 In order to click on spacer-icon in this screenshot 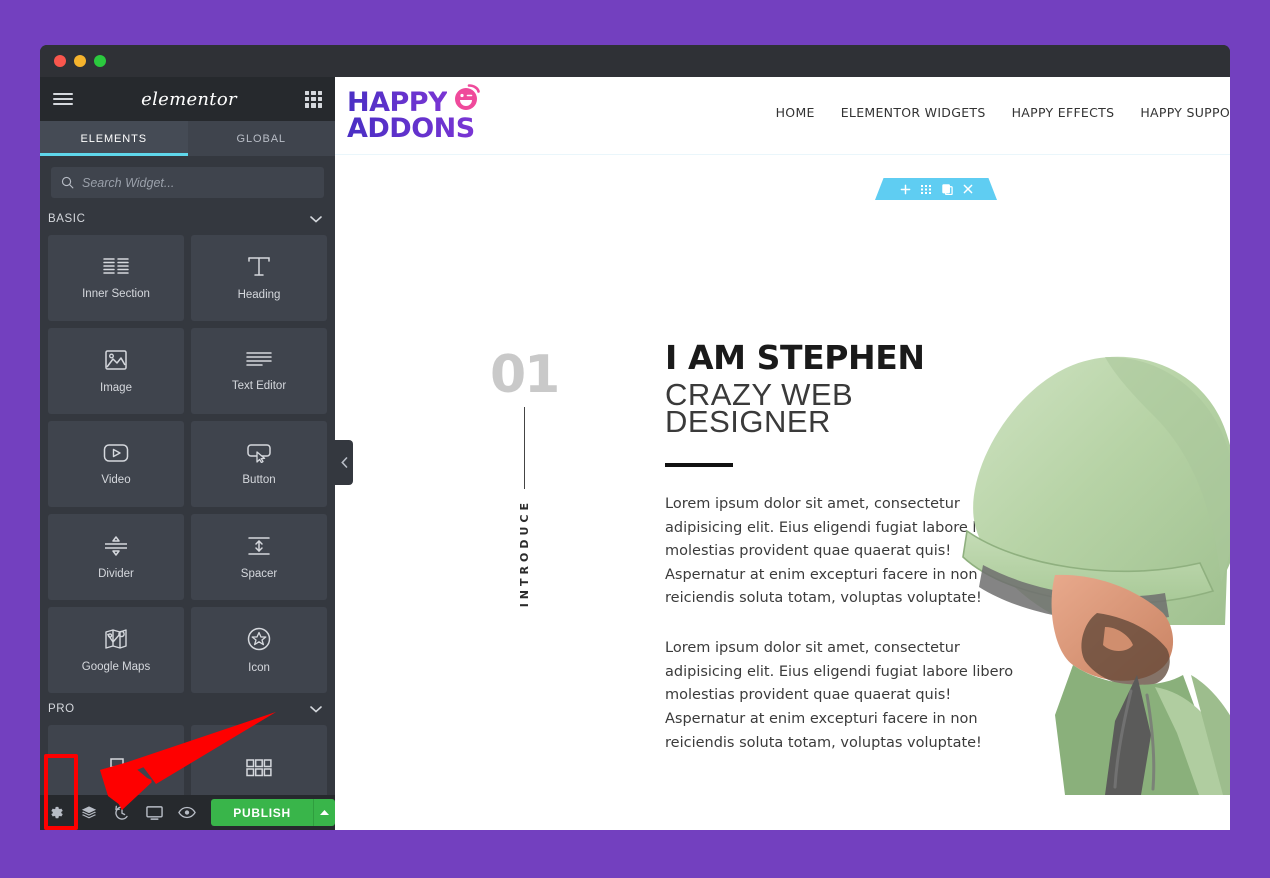, I will do `click(259, 545)`.